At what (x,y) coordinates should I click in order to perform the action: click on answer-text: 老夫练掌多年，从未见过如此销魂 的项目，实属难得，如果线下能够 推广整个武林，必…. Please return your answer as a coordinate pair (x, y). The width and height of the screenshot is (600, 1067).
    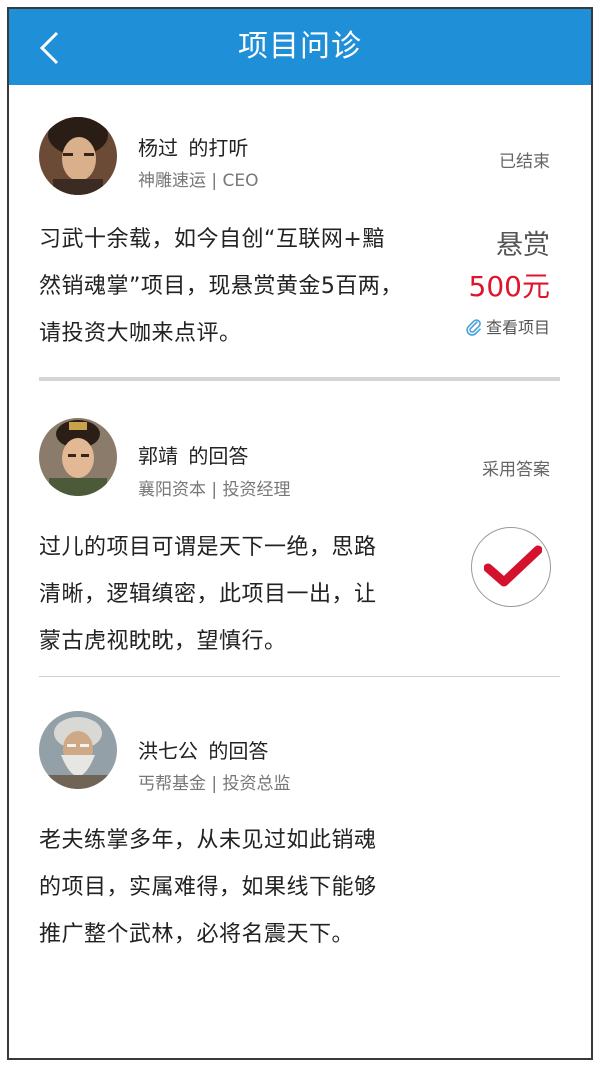
    Looking at the image, I should click on (208, 887).